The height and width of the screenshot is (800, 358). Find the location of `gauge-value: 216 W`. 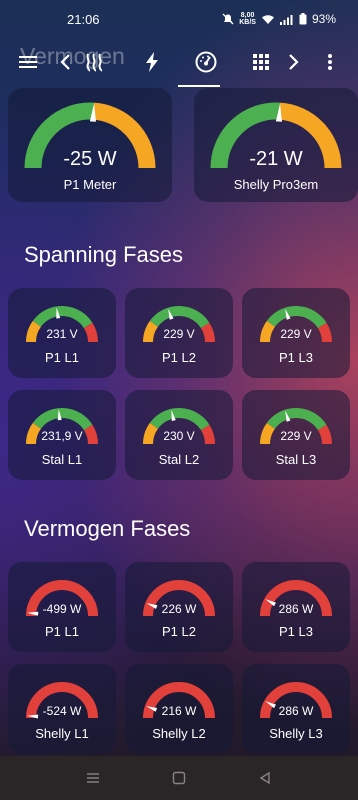

gauge-value: 216 W is located at coordinates (179, 711).